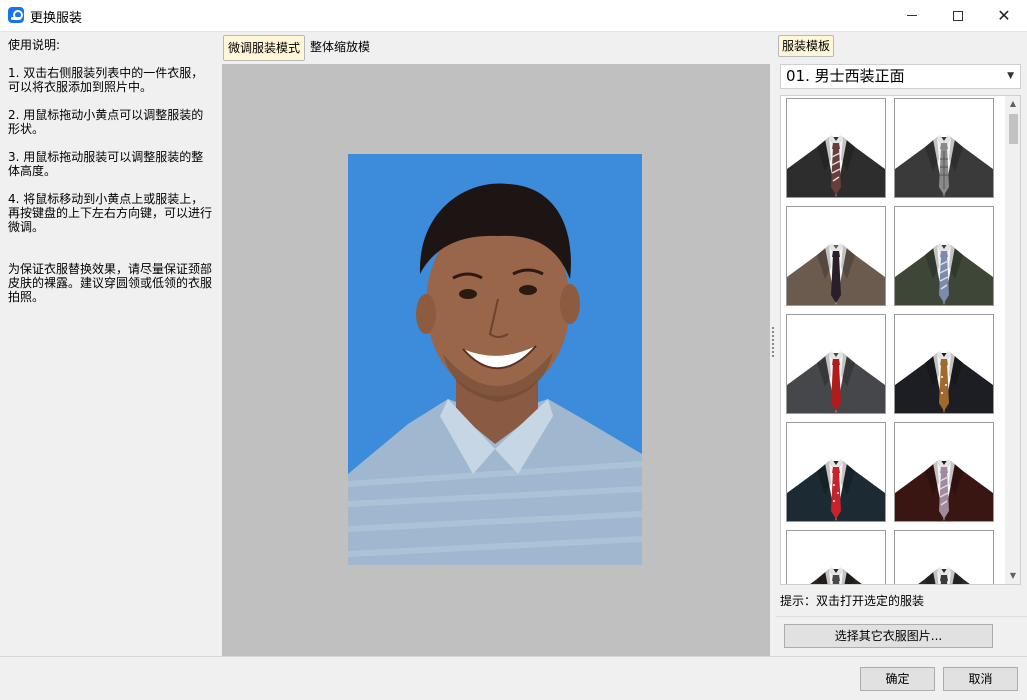  I want to click on scroll-down-icon: ▼, so click(1012, 576).